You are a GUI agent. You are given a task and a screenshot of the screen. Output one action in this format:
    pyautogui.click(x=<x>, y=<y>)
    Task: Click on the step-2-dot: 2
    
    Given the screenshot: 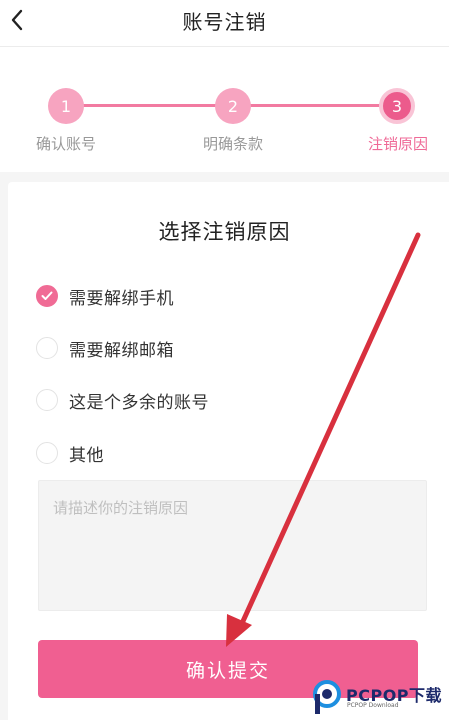 What is the action you would take?
    pyautogui.click(x=233, y=106)
    